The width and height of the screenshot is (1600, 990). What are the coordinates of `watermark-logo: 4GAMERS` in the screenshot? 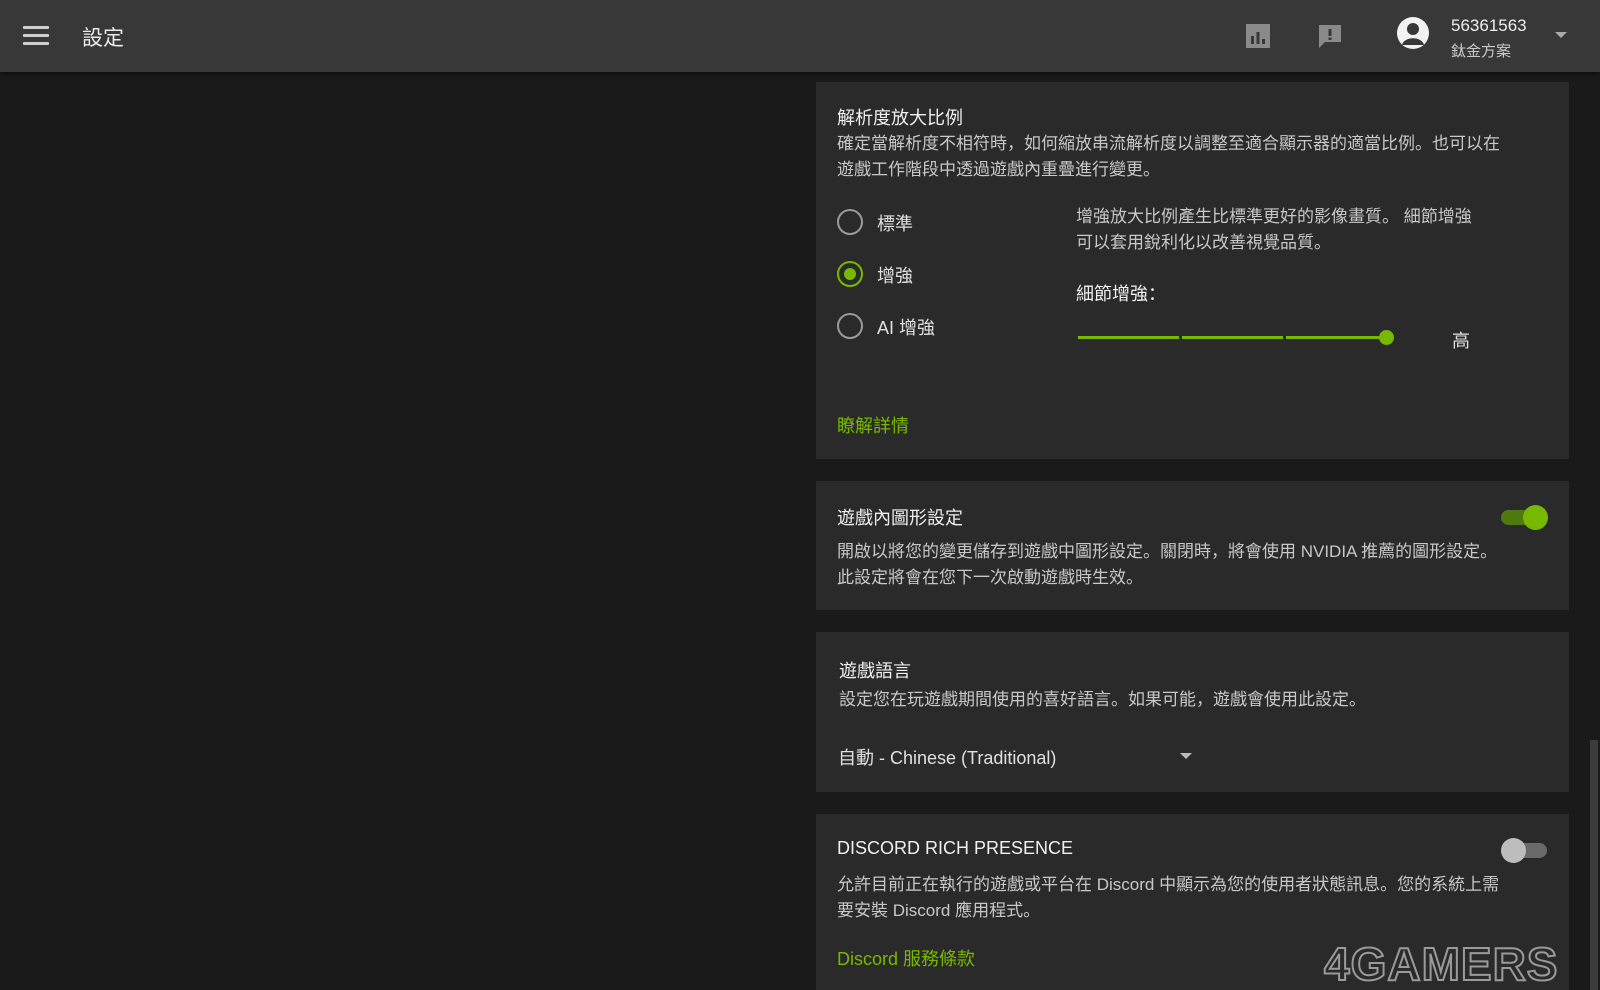 It's located at (1440, 962).